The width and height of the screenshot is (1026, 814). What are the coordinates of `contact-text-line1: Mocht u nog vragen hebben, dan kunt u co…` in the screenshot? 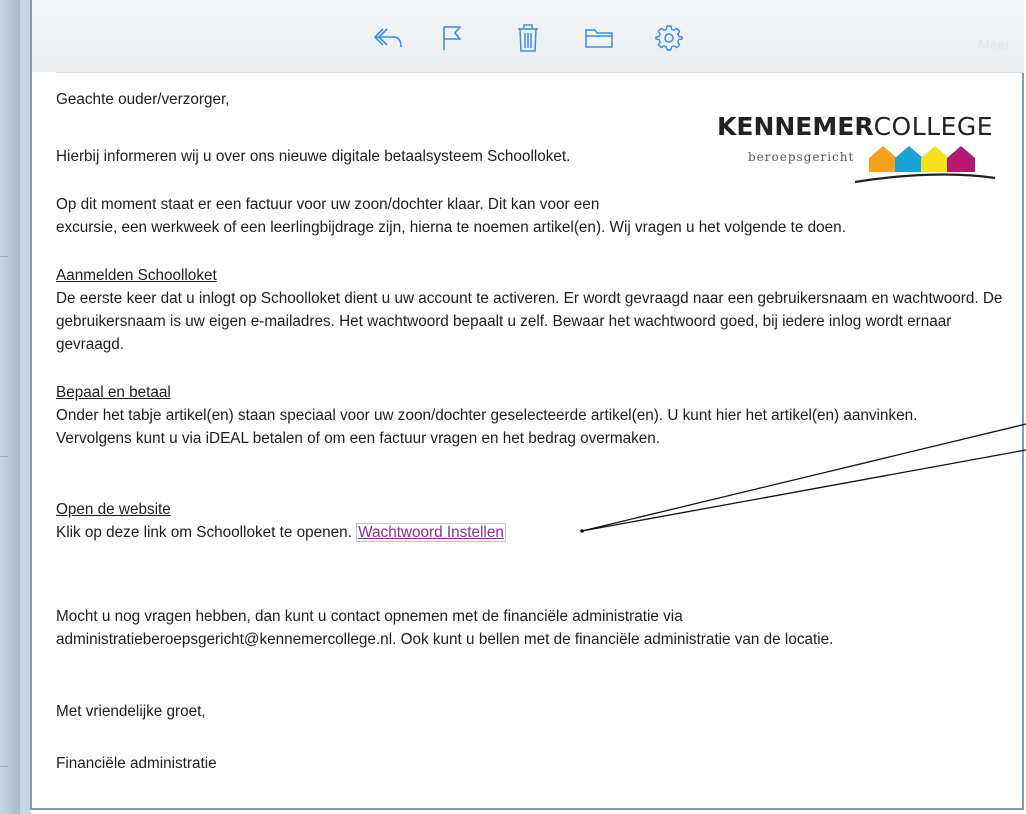 It's located at (369, 616).